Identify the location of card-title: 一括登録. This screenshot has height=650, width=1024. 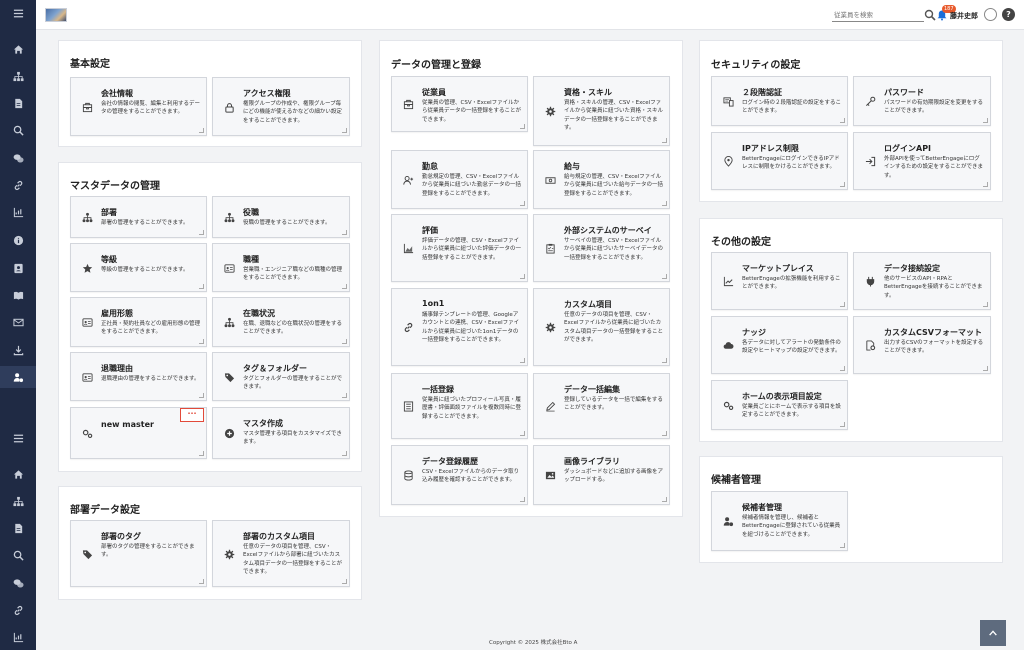
(438, 389).